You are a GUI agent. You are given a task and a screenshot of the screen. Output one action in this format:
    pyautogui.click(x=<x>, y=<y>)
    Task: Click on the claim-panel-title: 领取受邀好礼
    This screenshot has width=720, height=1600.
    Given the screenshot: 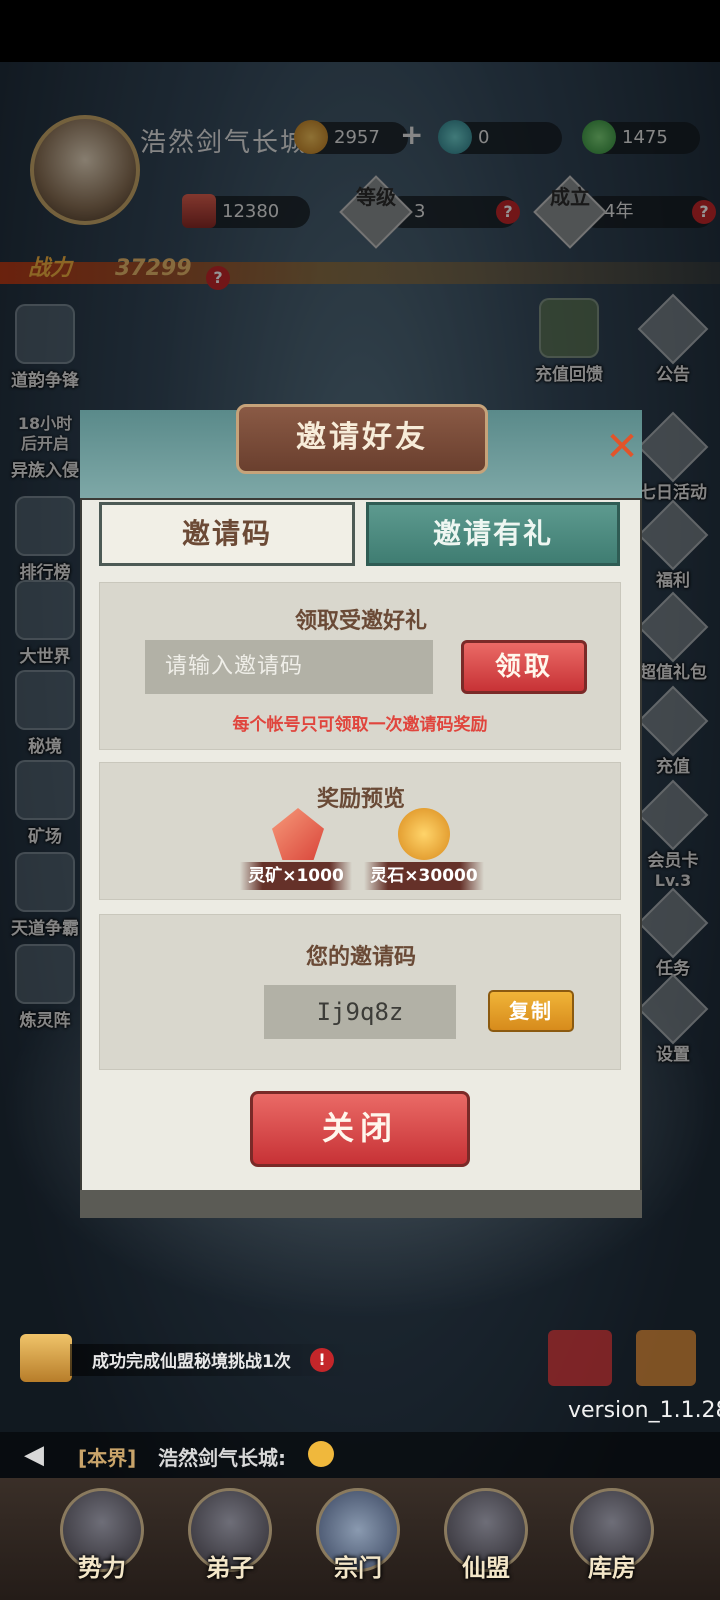 What is the action you would take?
    pyautogui.click(x=360, y=621)
    